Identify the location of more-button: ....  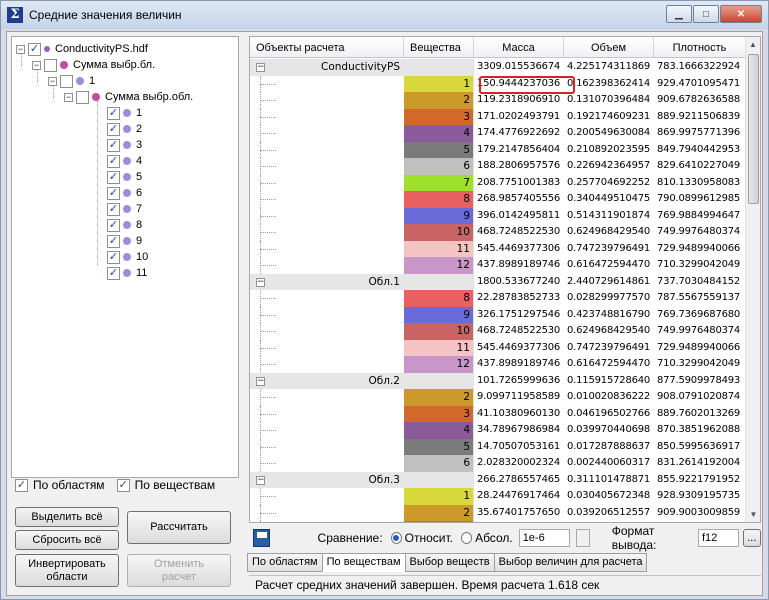
(752, 538).